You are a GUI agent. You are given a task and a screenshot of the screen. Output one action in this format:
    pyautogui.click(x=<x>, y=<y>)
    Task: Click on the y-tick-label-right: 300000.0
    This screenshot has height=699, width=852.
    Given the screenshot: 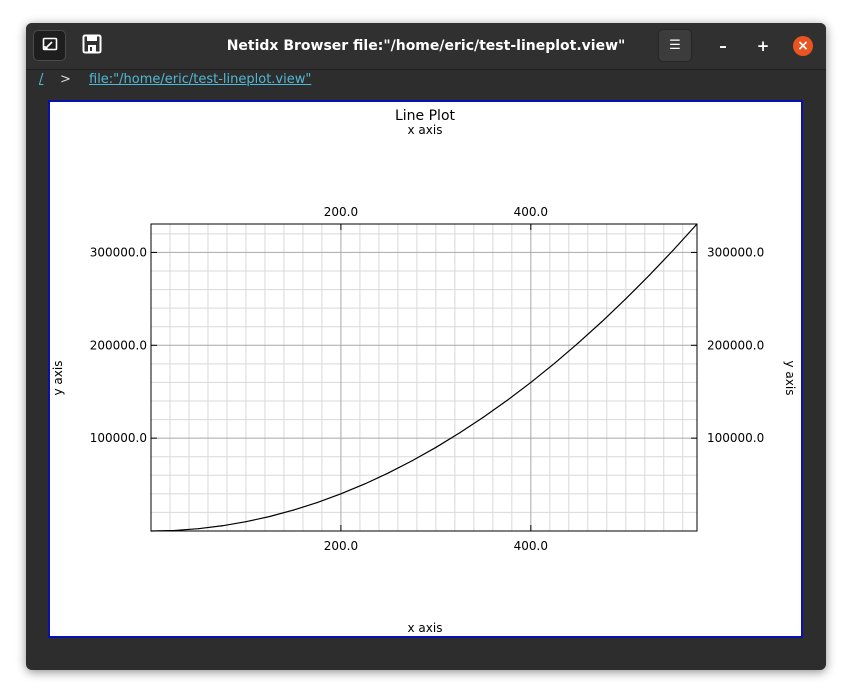 What is the action you would take?
    pyautogui.click(x=735, y=252)
    